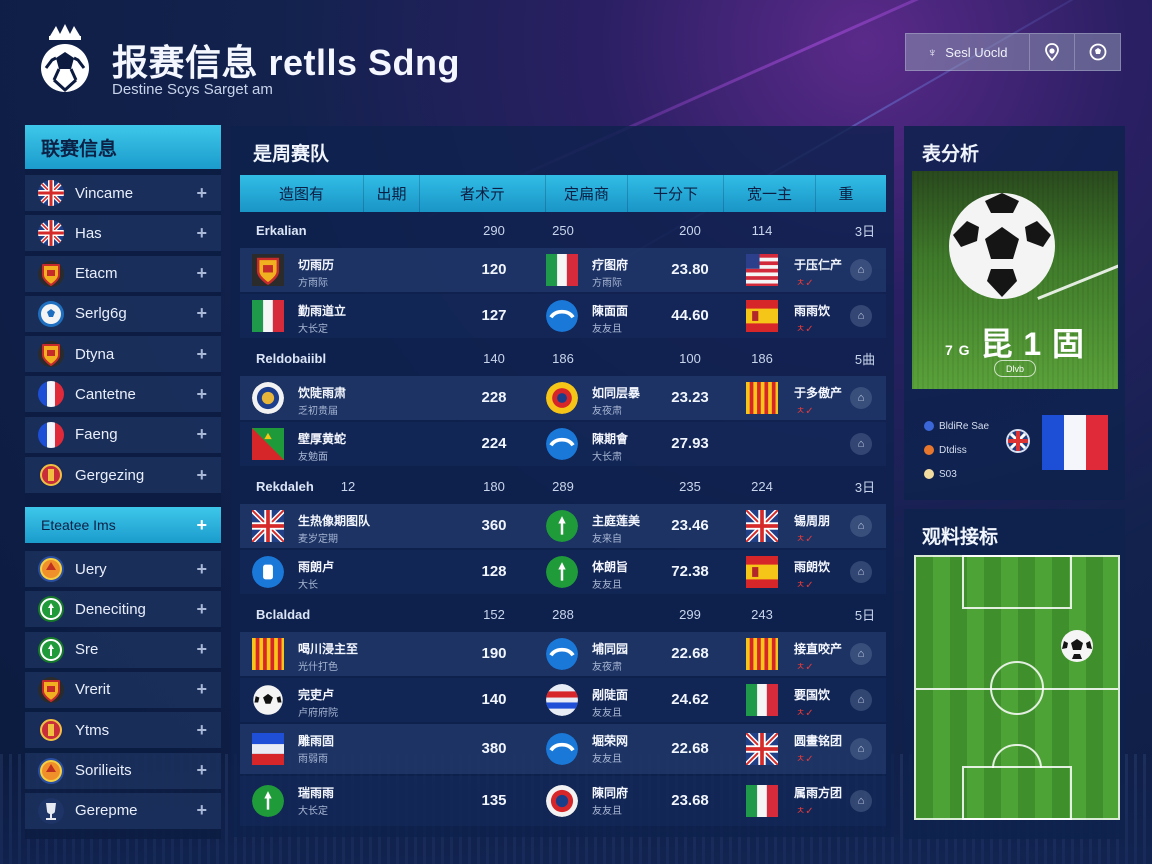  Describe the element at coordinates (690, 397) in the screenshot. I see `odds-value: 23.23` at that location.